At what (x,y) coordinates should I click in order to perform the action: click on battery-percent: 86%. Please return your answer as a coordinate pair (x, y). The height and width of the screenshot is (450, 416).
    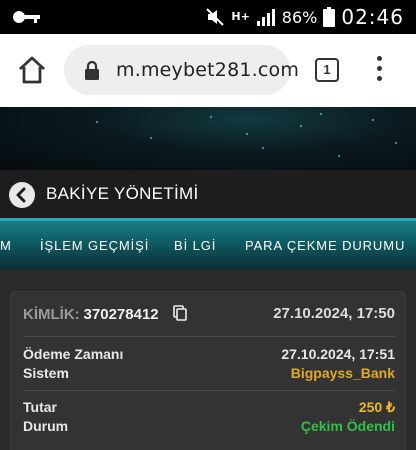
    Looking at the image, I should click on (299, 17).